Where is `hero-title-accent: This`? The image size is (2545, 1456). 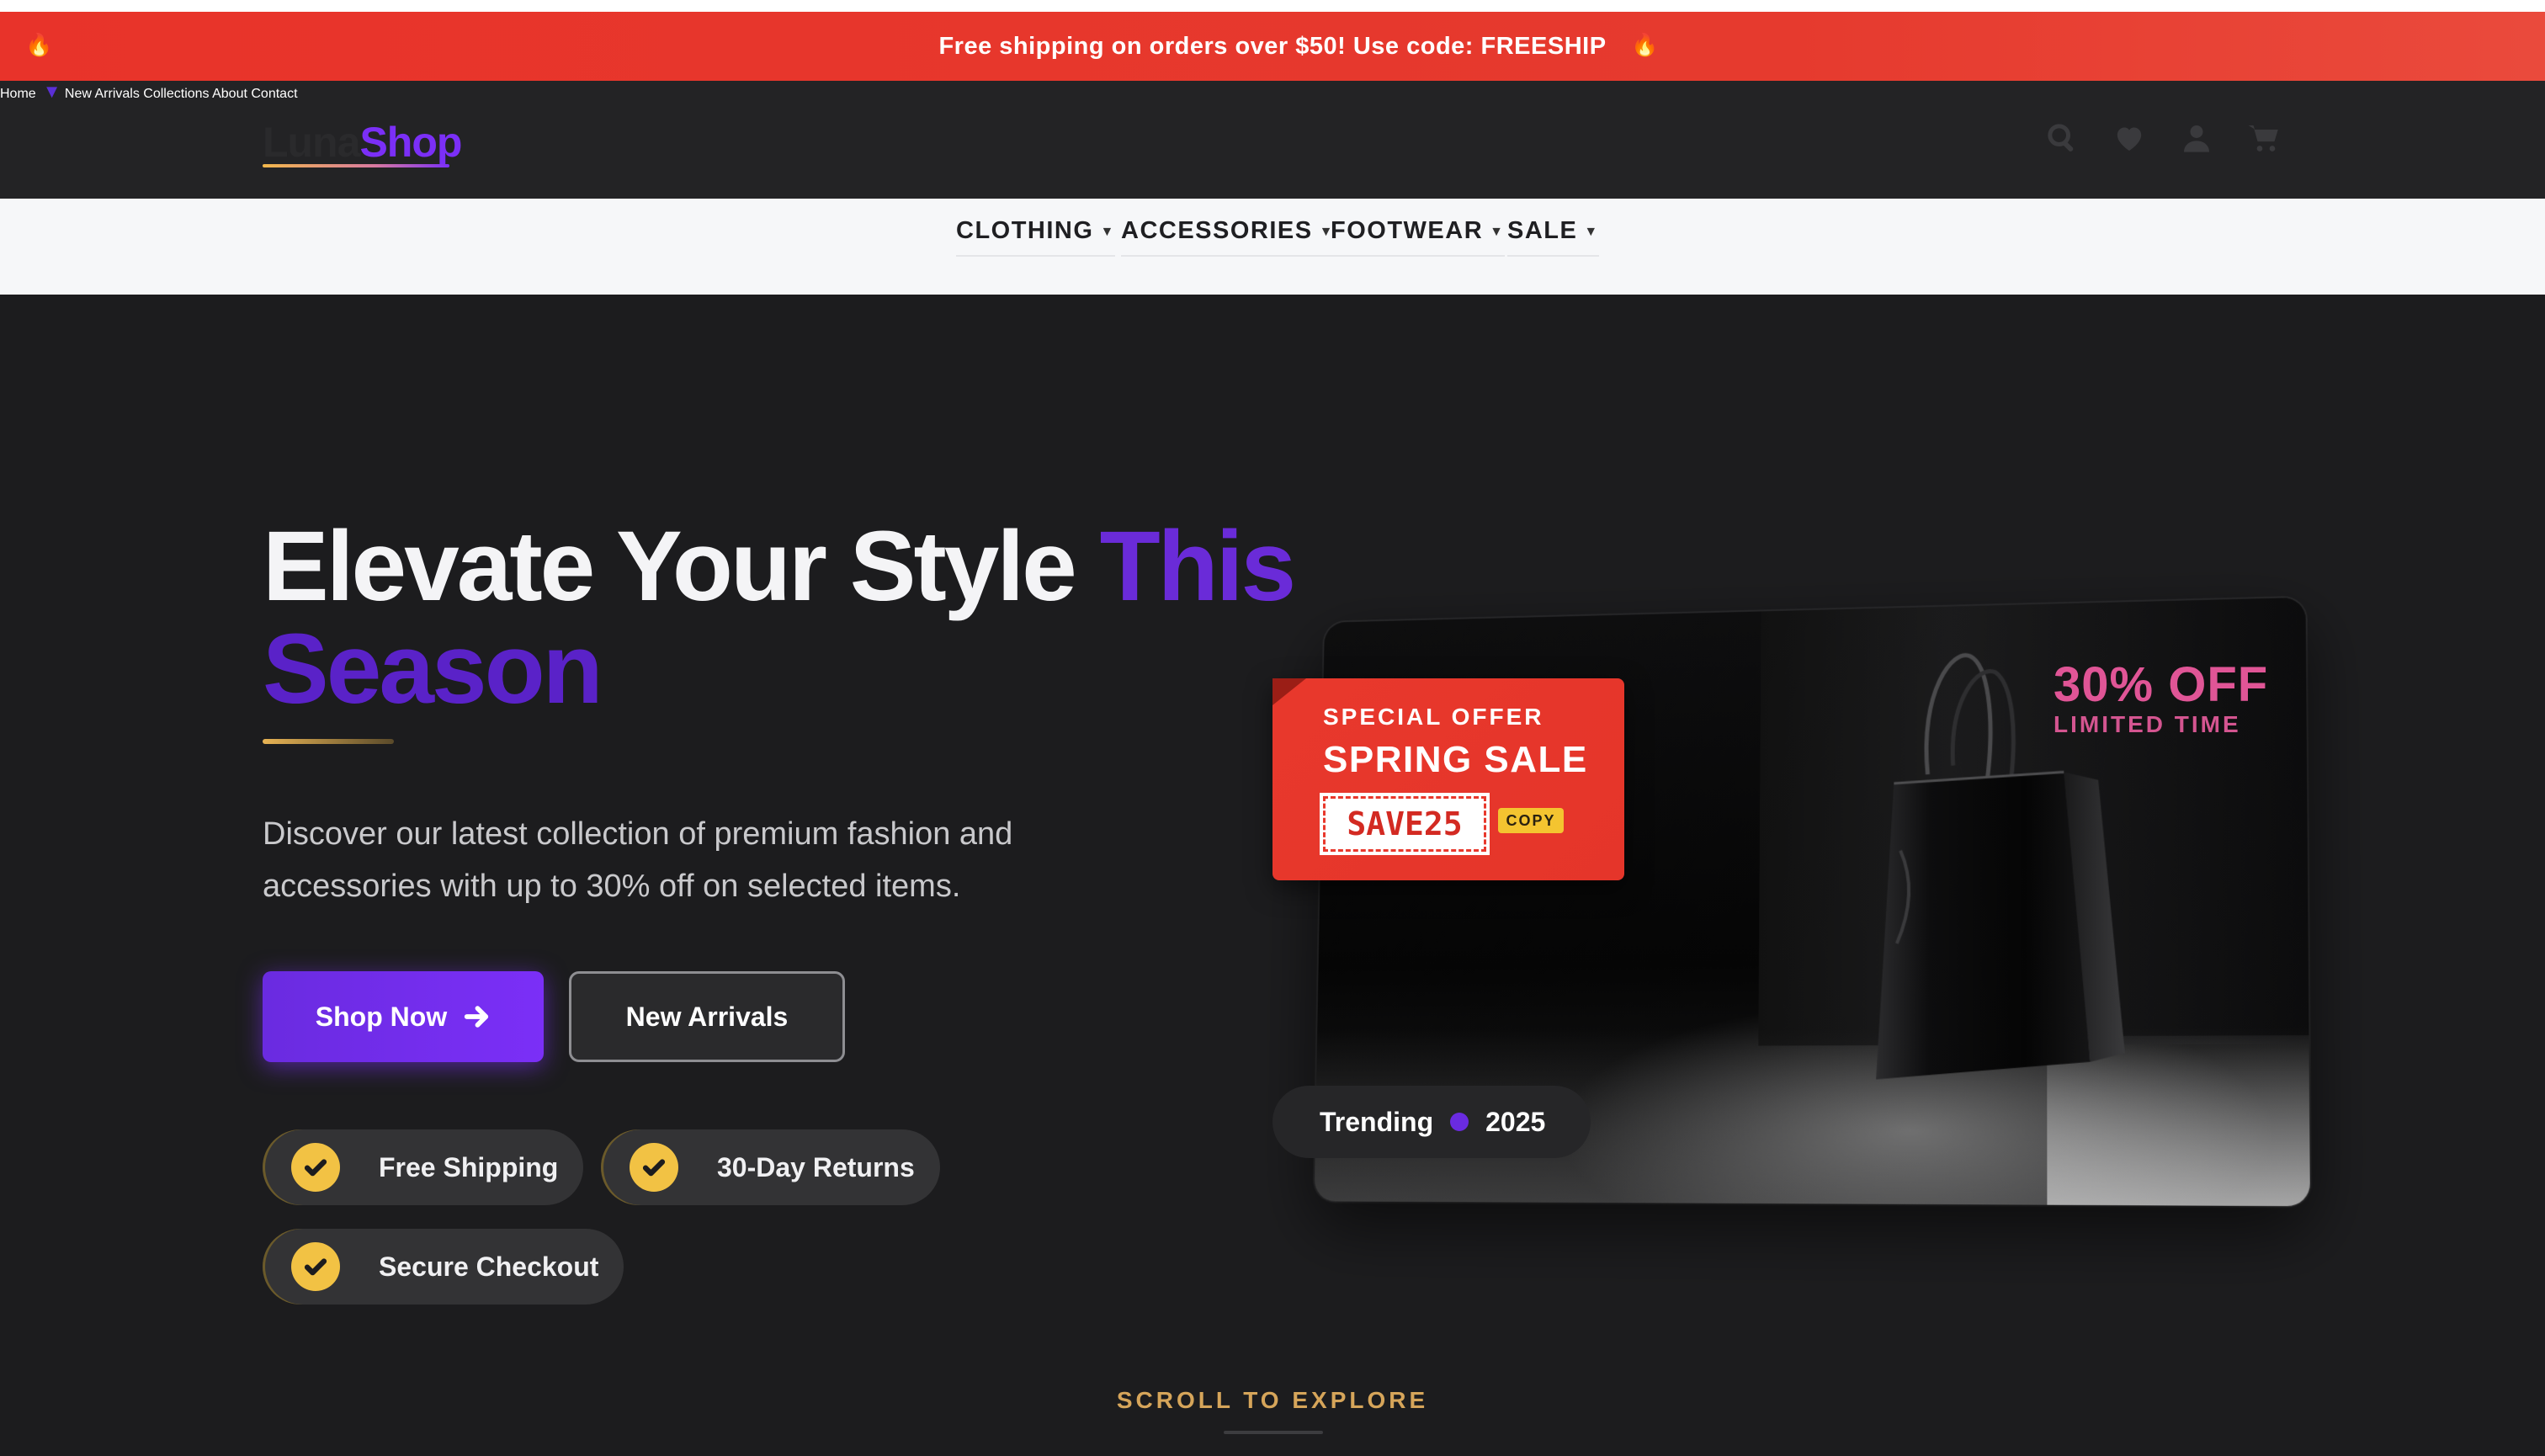
hero-title-accent: This is located at coordinates (1198, 566).